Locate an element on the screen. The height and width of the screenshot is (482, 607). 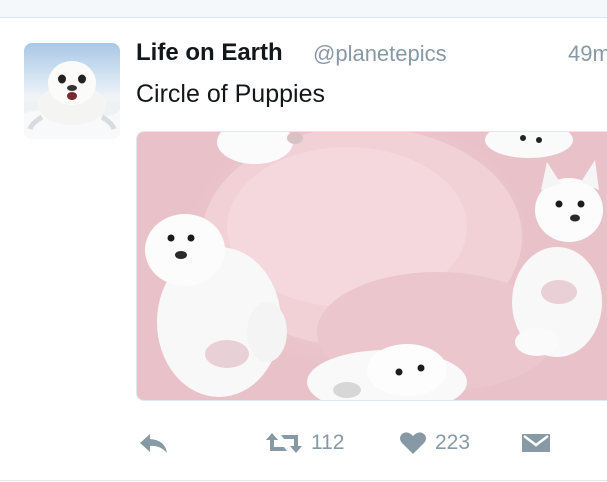
timeline-header-strip is located at coordinates (303, 9).